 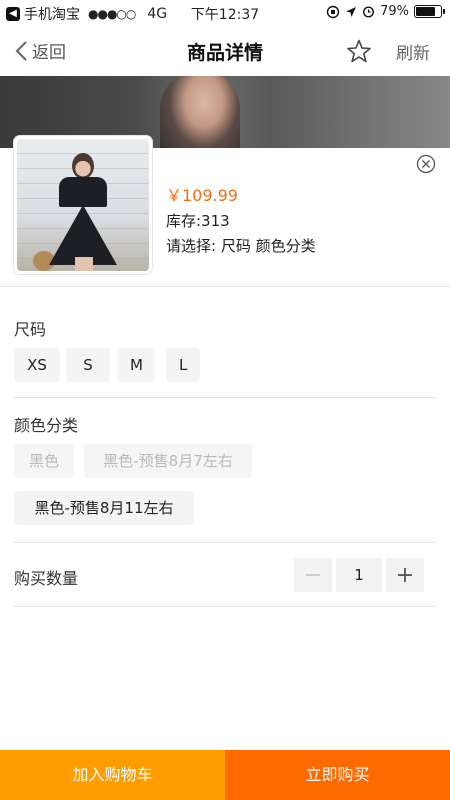 I want to click on quantity-decrease-button: −, so click(x=313, y=575).